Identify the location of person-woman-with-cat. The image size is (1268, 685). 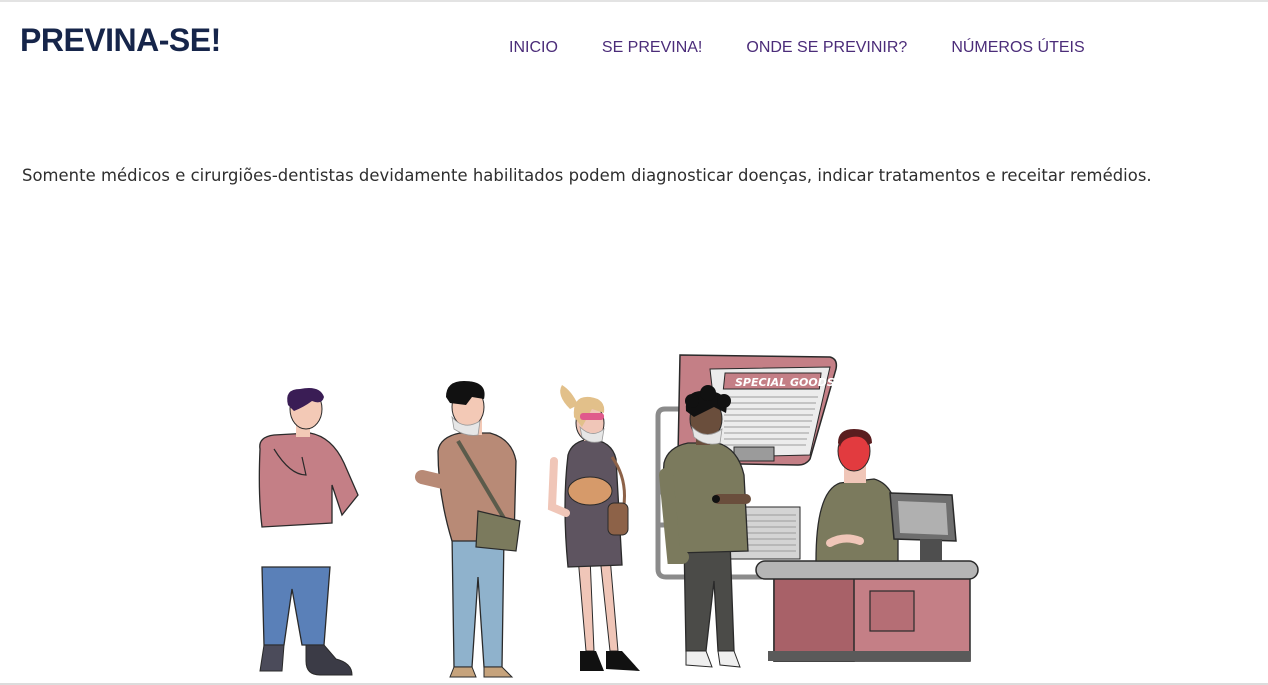
(593, 528).